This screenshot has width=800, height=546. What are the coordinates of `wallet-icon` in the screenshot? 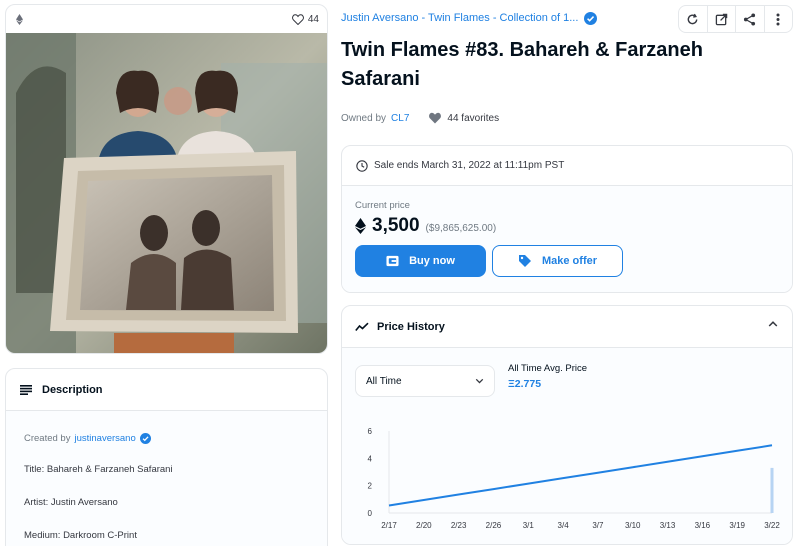 It's located at (392, 261).